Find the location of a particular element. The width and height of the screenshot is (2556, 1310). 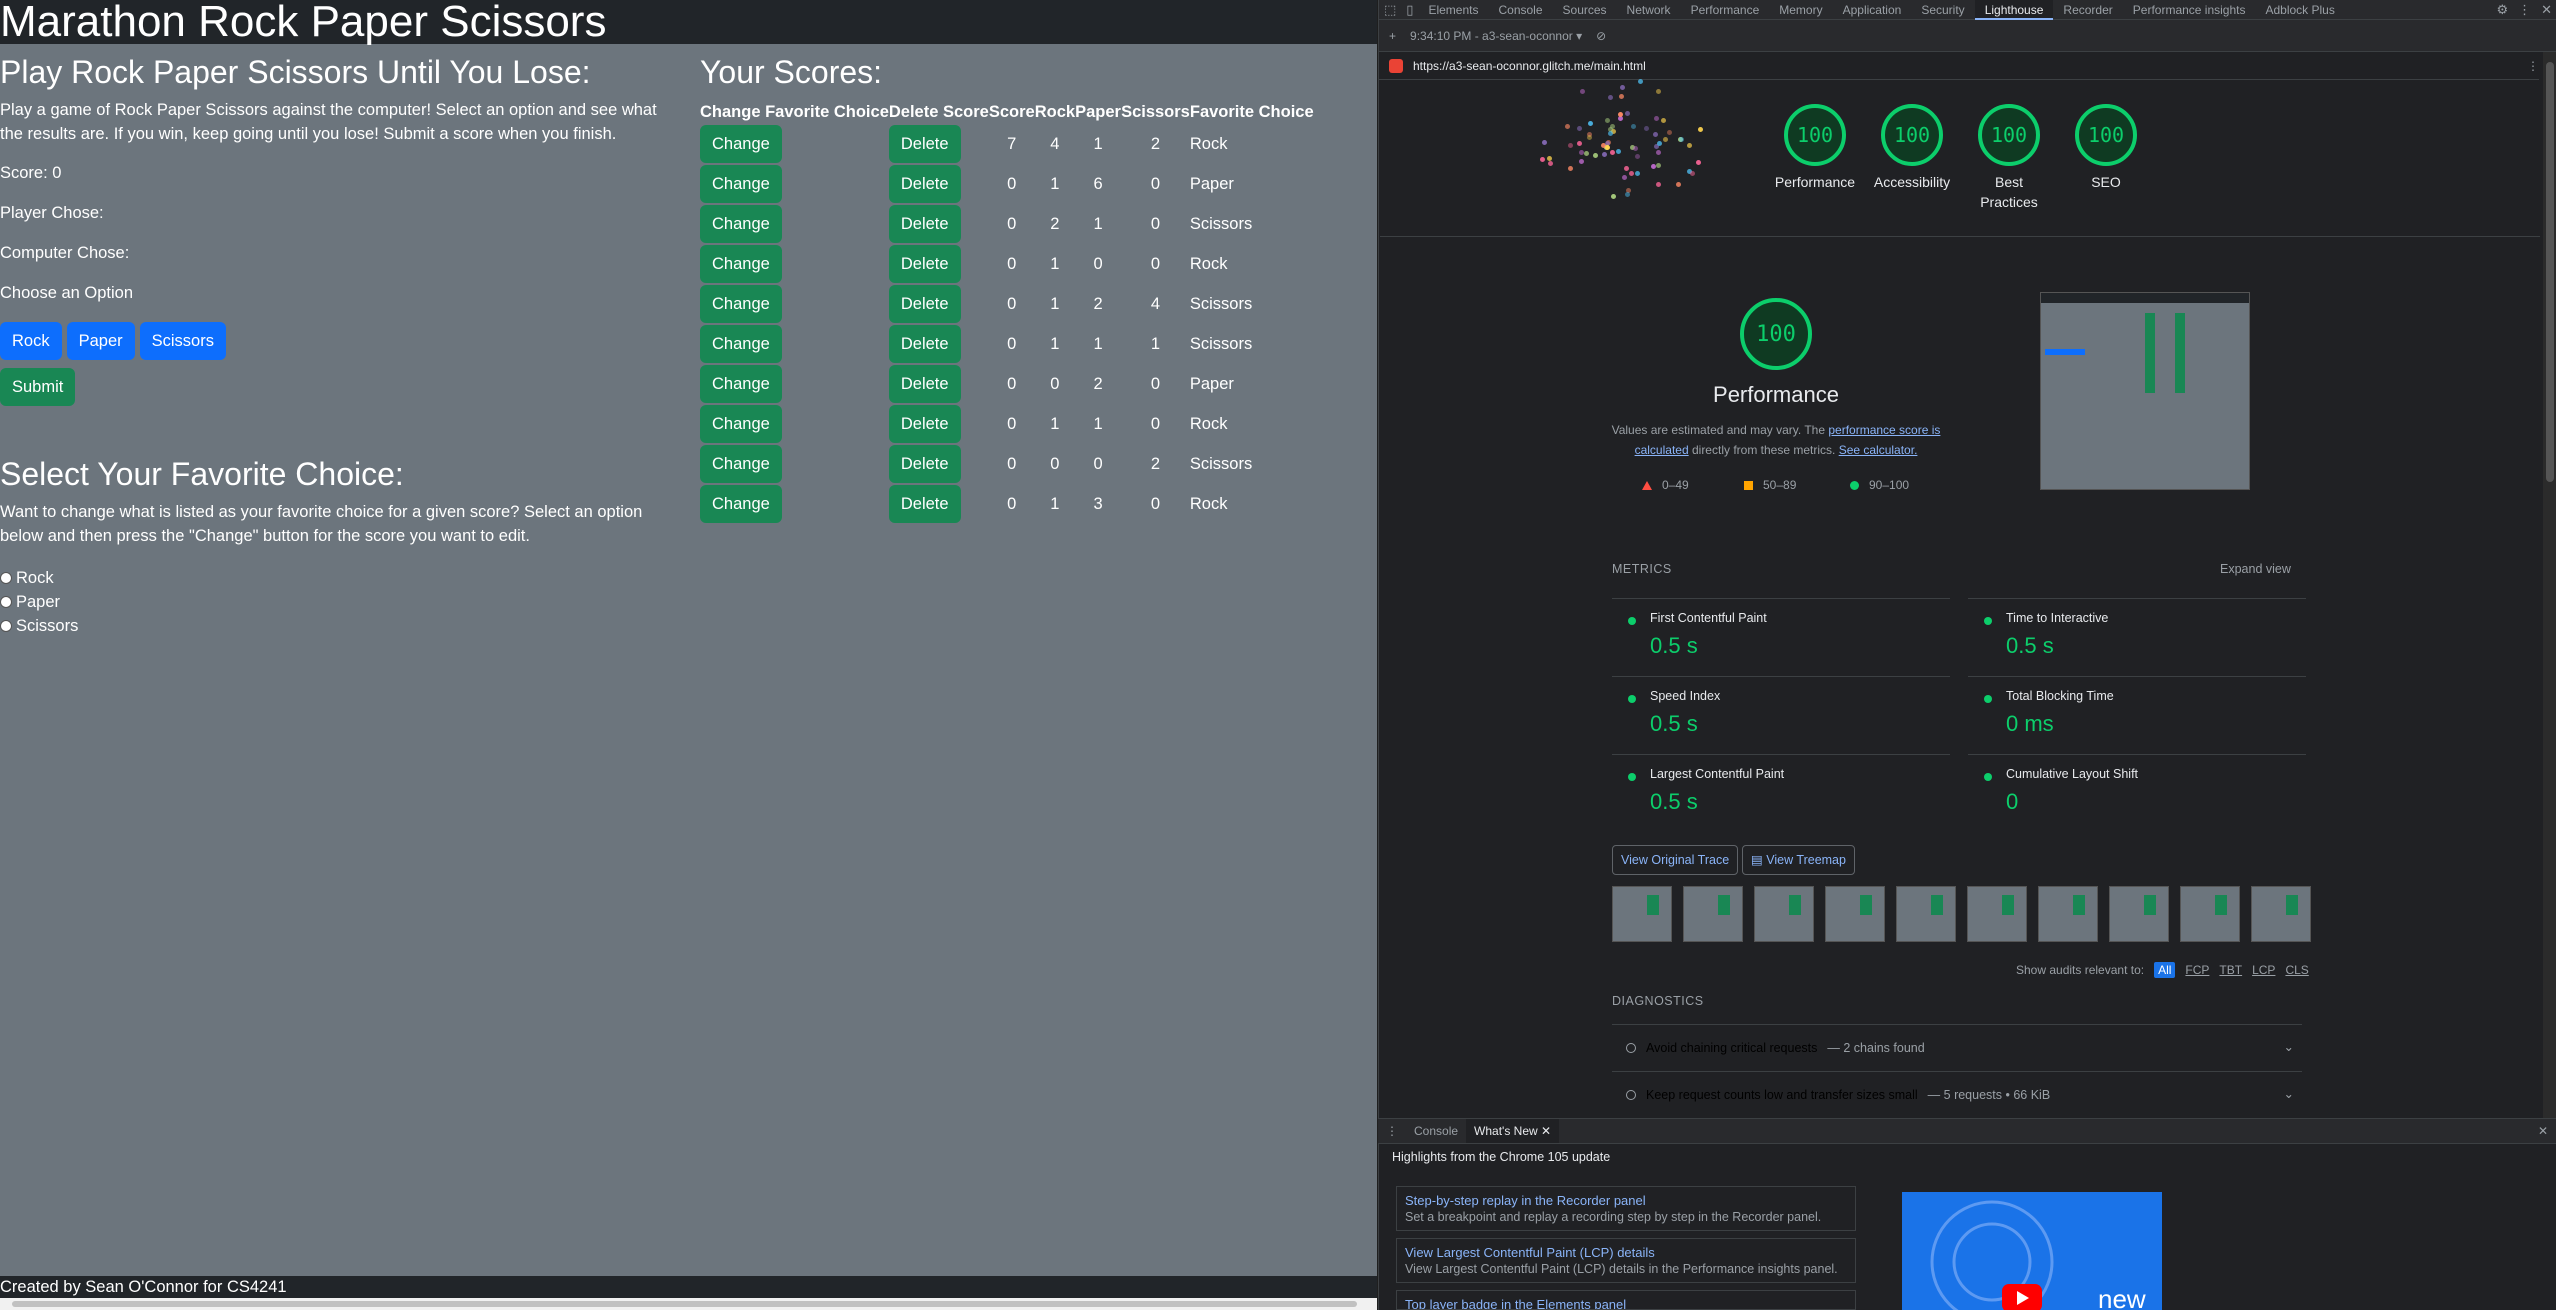

drawer-tab-console: Console is located at coordinates (1436, 1131).